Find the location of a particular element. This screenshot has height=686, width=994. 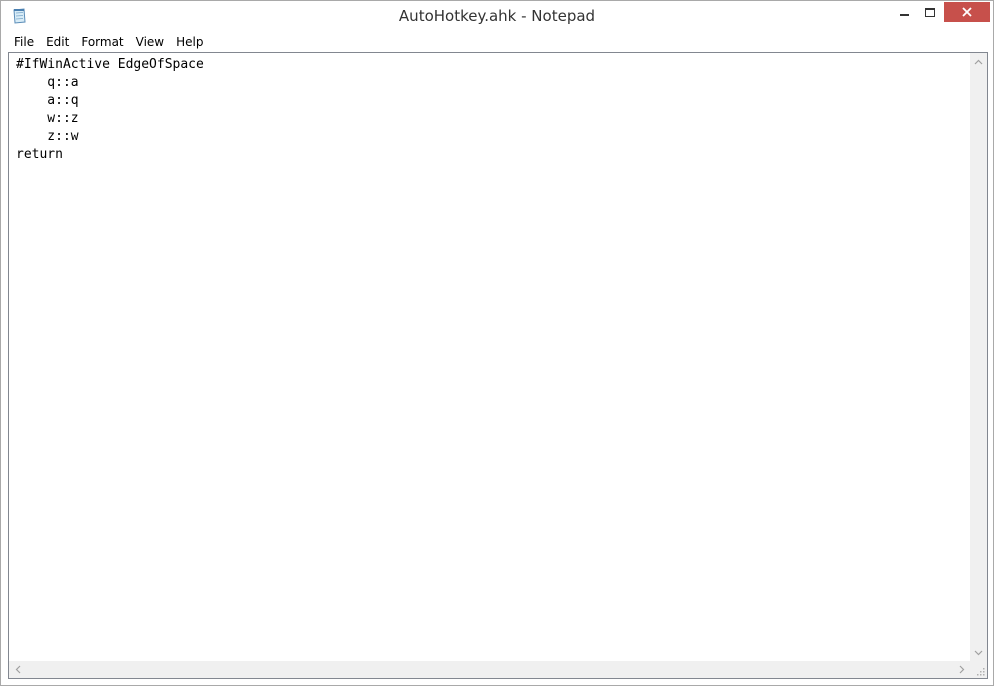

vertical-scrollbar is located at coordinates (978, 357).